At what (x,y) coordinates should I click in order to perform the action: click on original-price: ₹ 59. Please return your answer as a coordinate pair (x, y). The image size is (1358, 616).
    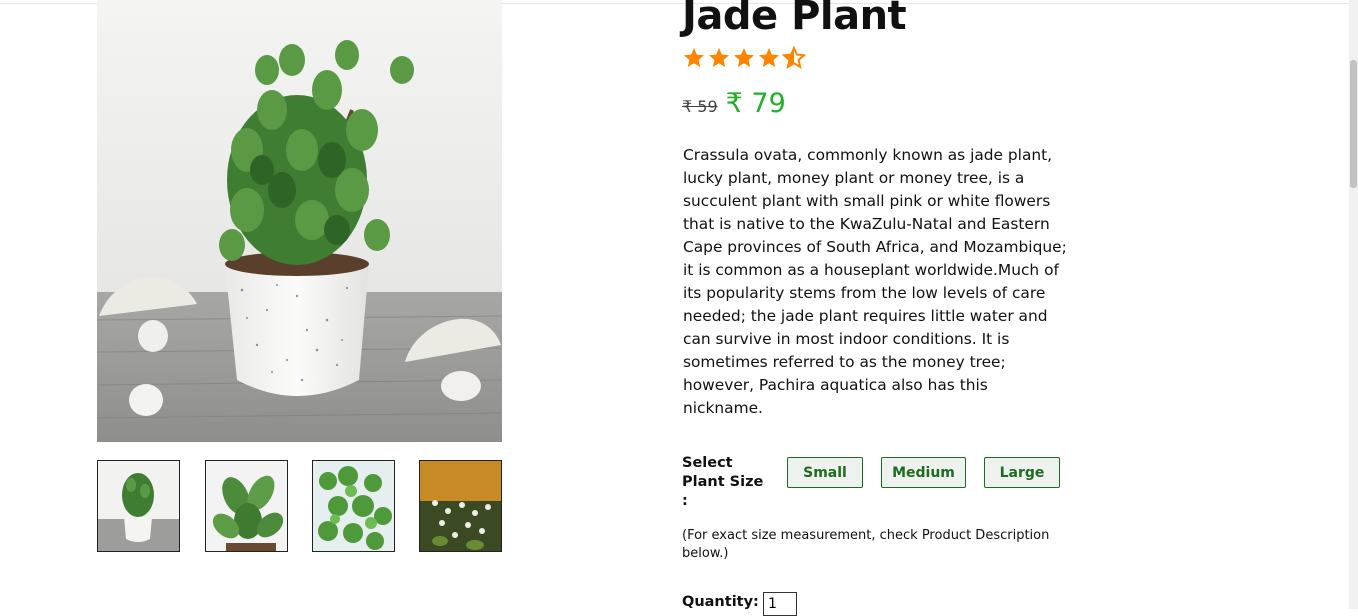
    Looking at the image, I should click on (700, 106).